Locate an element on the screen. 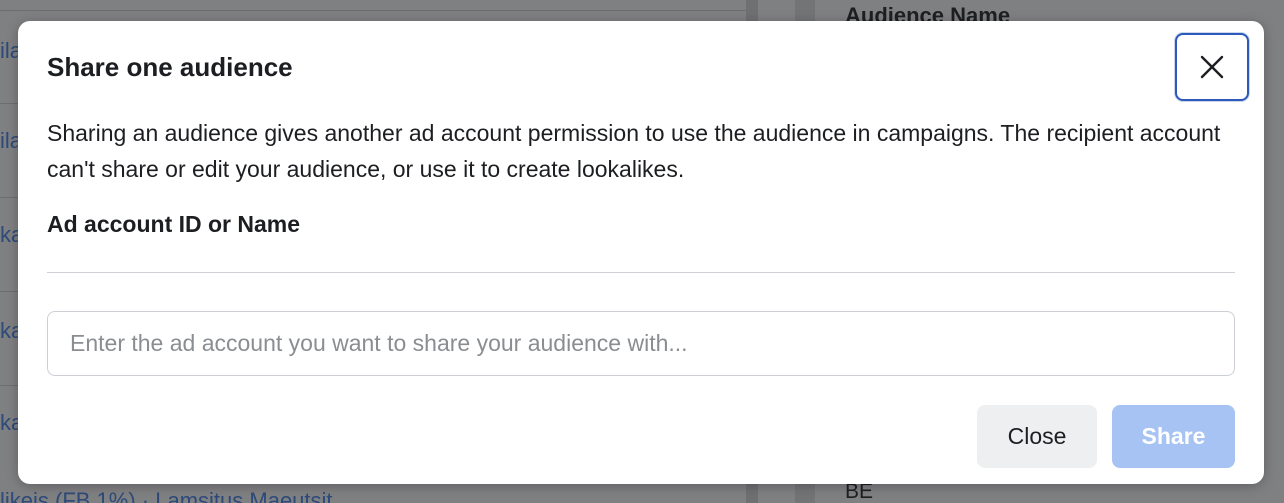 The width and height of the screenshot is (1284, 503). close-icon is located at coordinates (1212, 67).